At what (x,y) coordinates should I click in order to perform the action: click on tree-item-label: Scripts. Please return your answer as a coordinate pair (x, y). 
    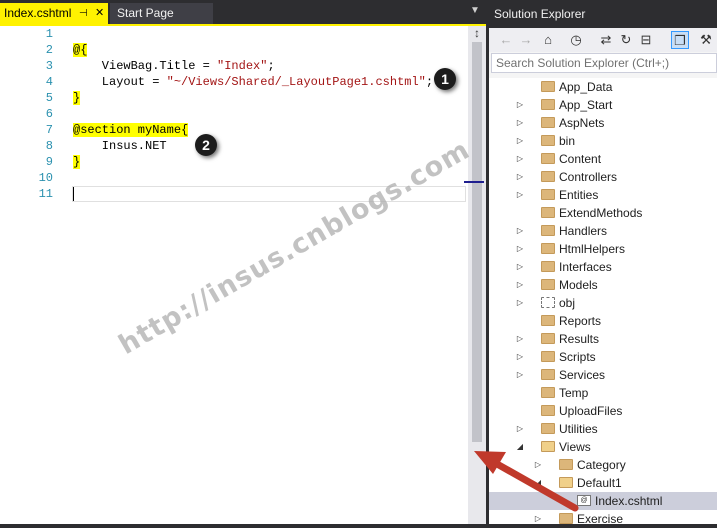
    Looking at the image, I should click on (577, 357).